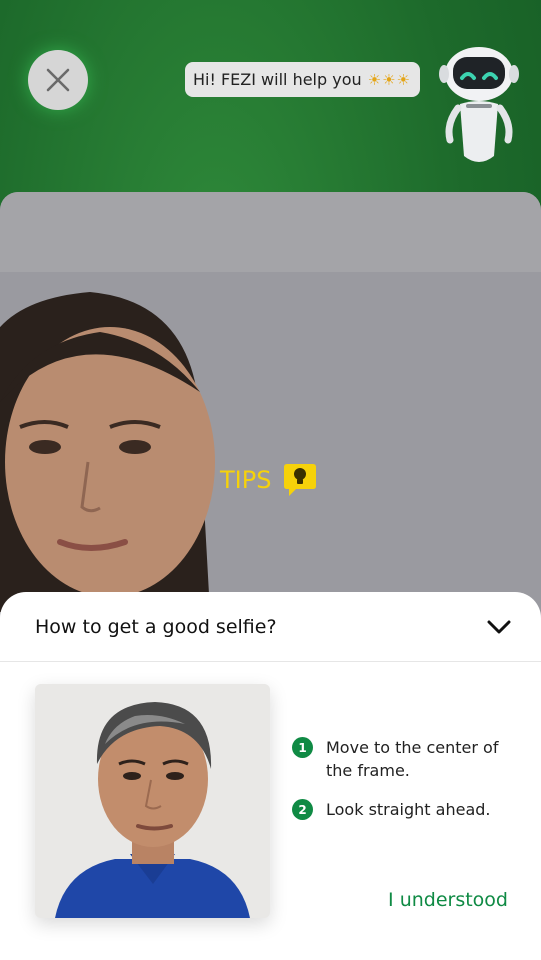 The image size is (541, 960). What do you see at coordinates (156, 626) in the screenshot?
I see `sheet-title: How to get a good selfie?` at bounding box center [156, 626].